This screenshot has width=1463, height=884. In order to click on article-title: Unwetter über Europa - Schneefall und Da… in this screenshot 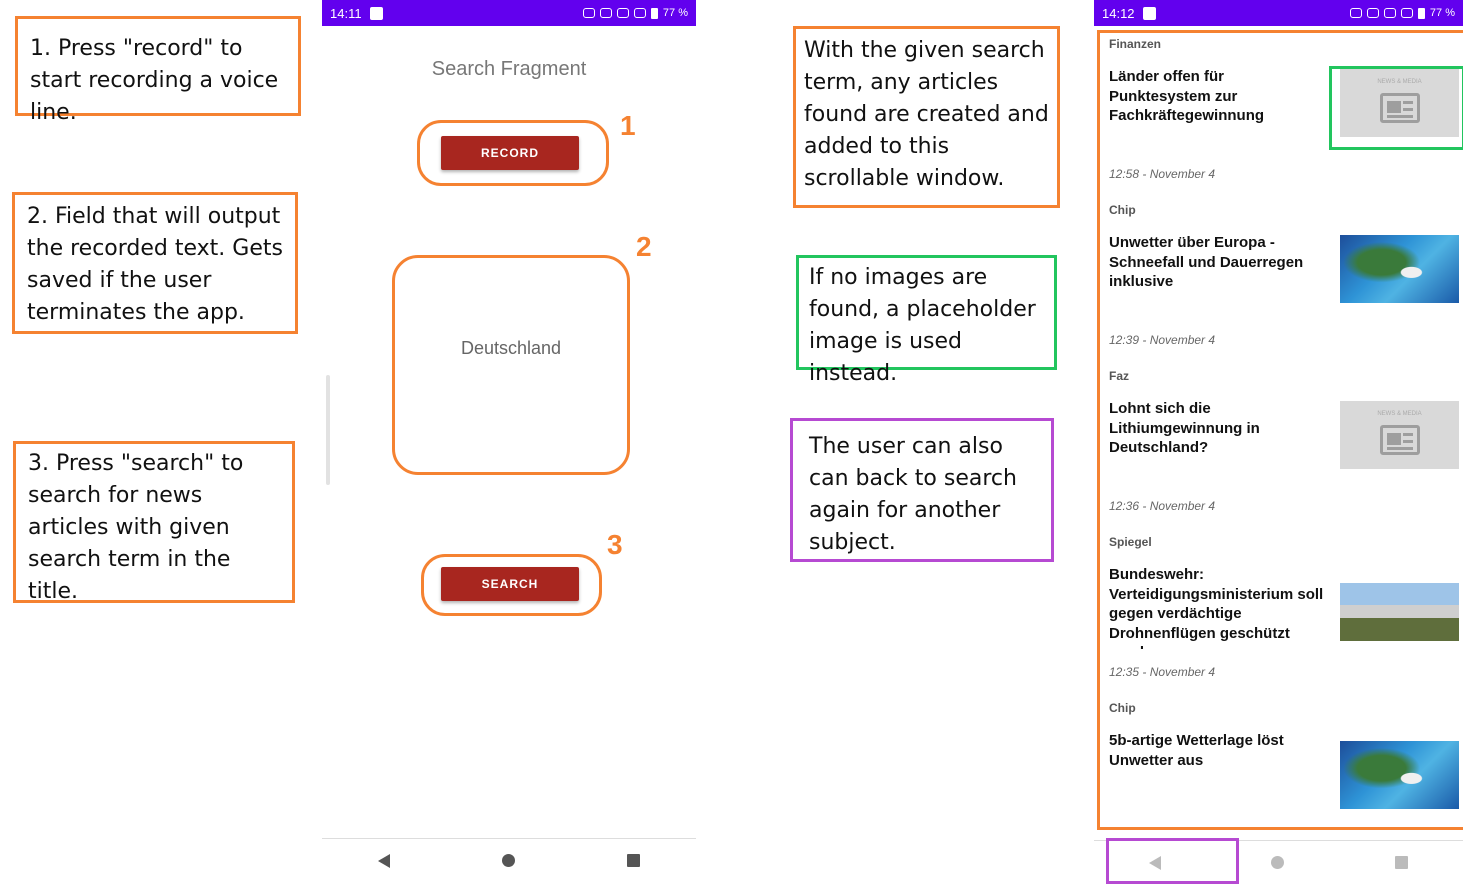, I will do `click(1206, 262)`.